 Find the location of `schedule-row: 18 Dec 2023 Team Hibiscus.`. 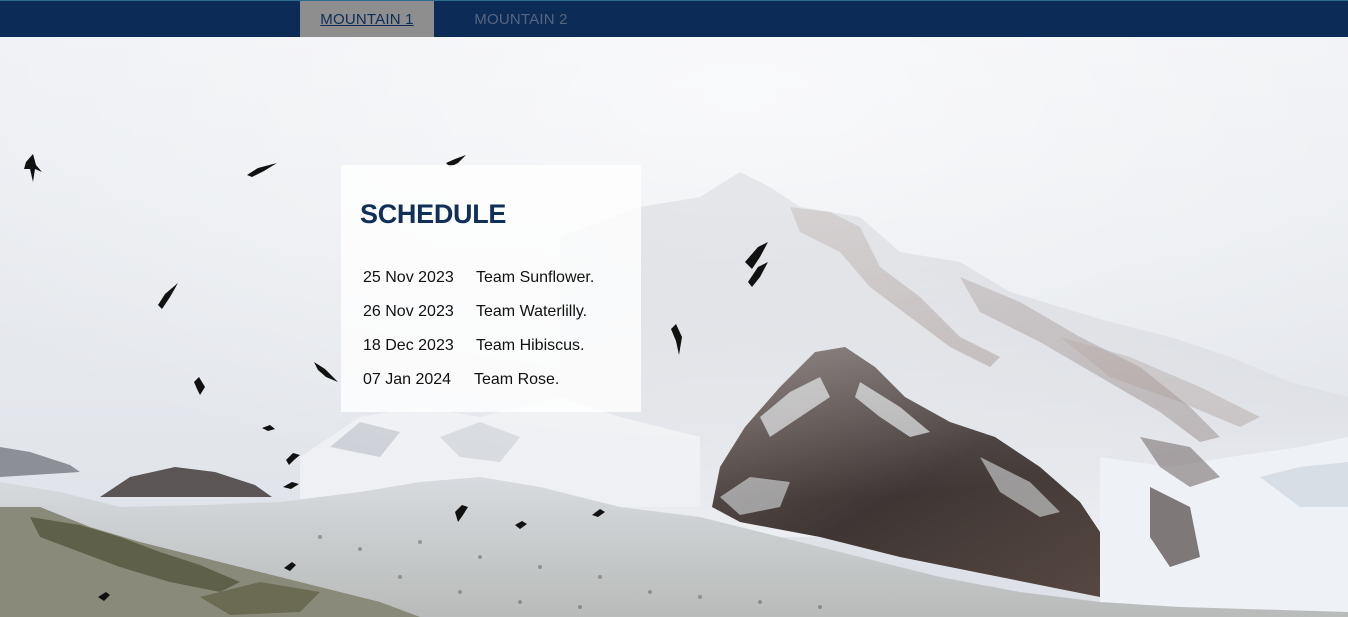

schedule-row: 18 Dec 2023 Team Hibiscus. is located at coordinates (498, 354).